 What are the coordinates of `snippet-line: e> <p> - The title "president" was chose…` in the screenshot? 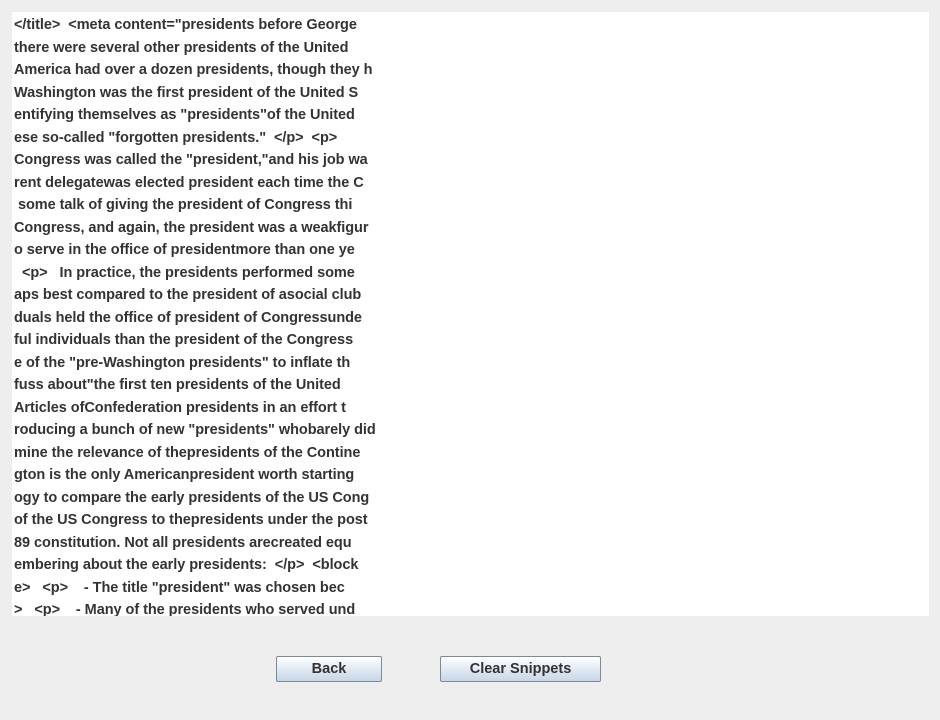 It's located at (179, 587).